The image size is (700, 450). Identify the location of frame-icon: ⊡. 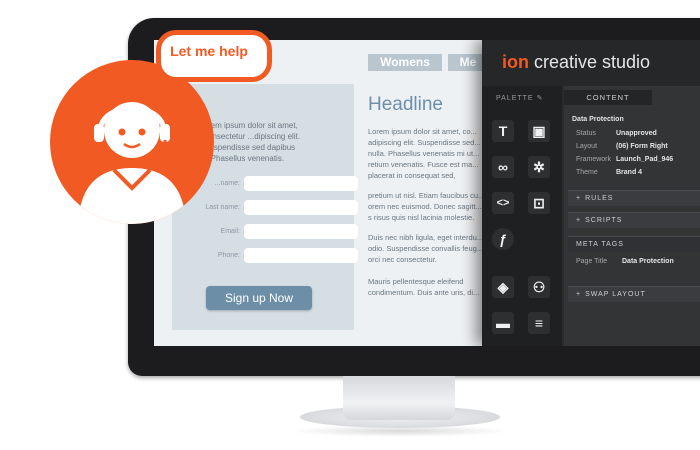
(539, 203).